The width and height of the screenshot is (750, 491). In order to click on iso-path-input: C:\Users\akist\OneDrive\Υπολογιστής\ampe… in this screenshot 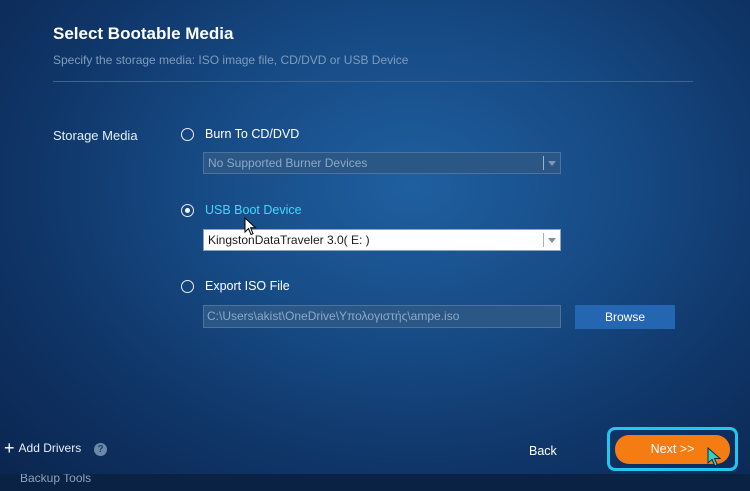, I will do `click(382, 316)`.